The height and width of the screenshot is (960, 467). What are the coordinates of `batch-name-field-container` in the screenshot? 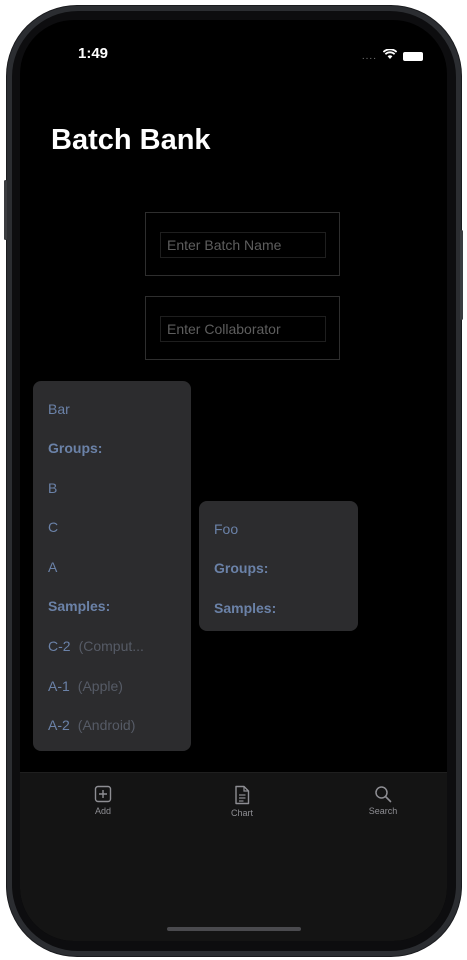 It's located at (242, 244).